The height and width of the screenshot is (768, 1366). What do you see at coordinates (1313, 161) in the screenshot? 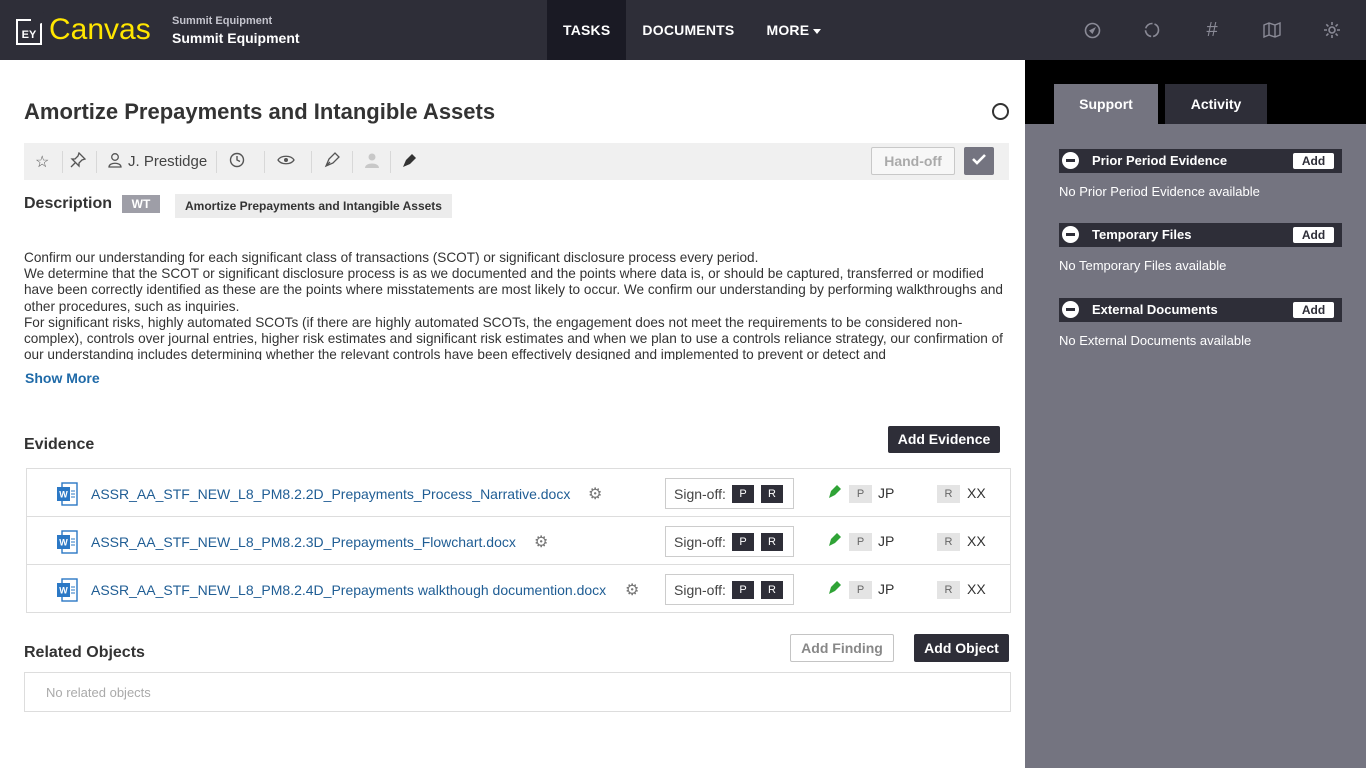
I see `add-prior-period-button: Add` at bounding box center [1313, 161].